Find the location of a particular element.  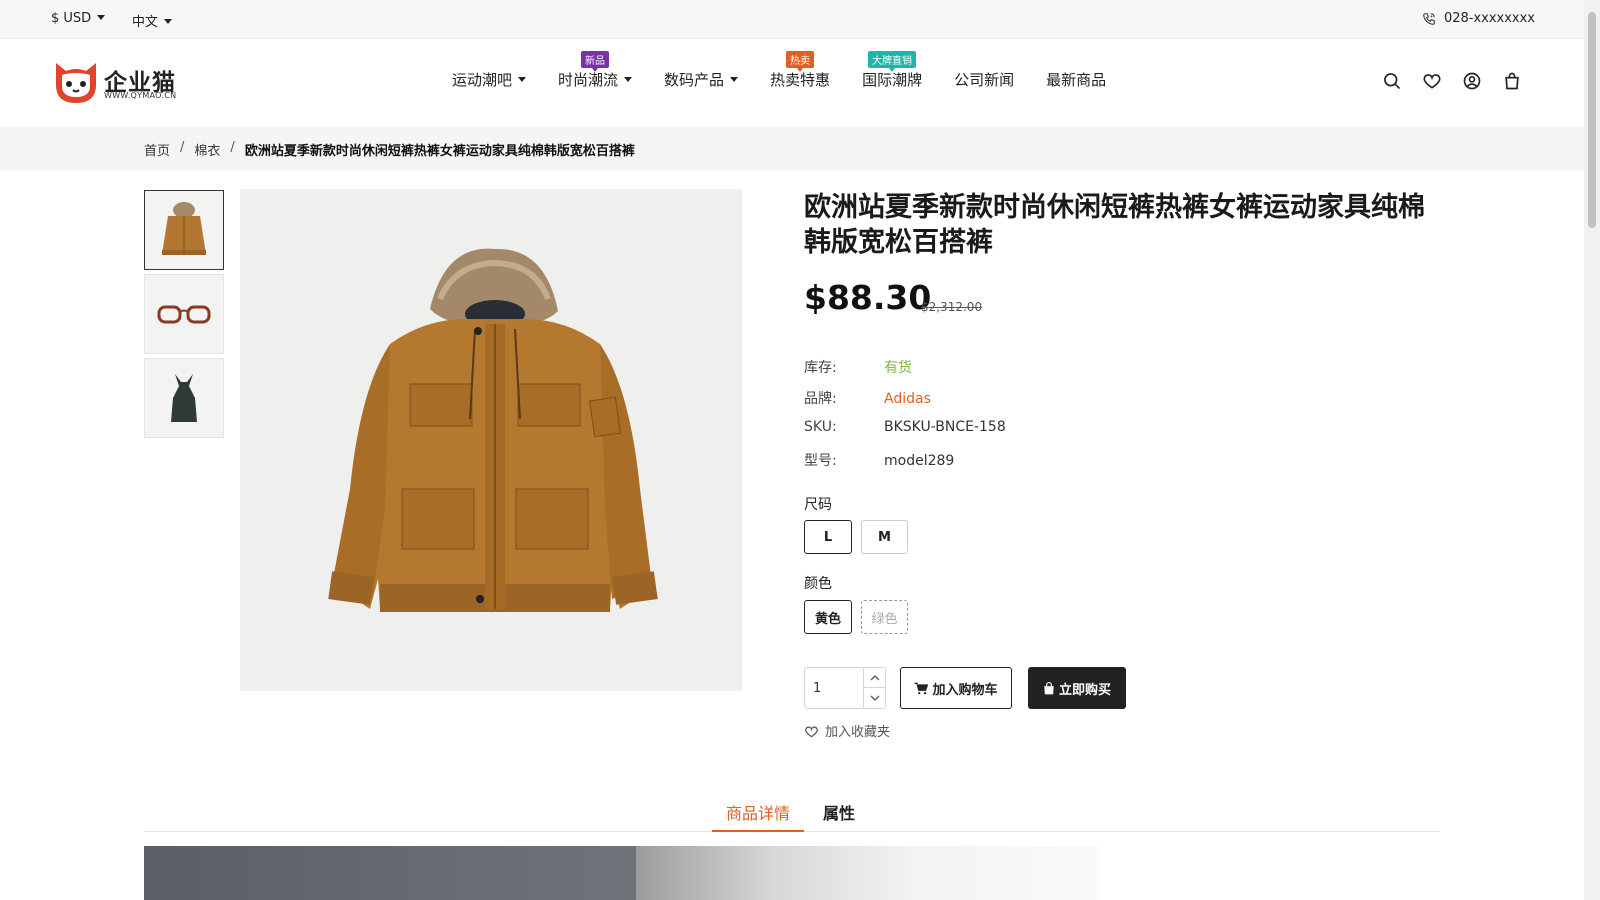

currency-label: $ USD is located at coordinates (71, 18).